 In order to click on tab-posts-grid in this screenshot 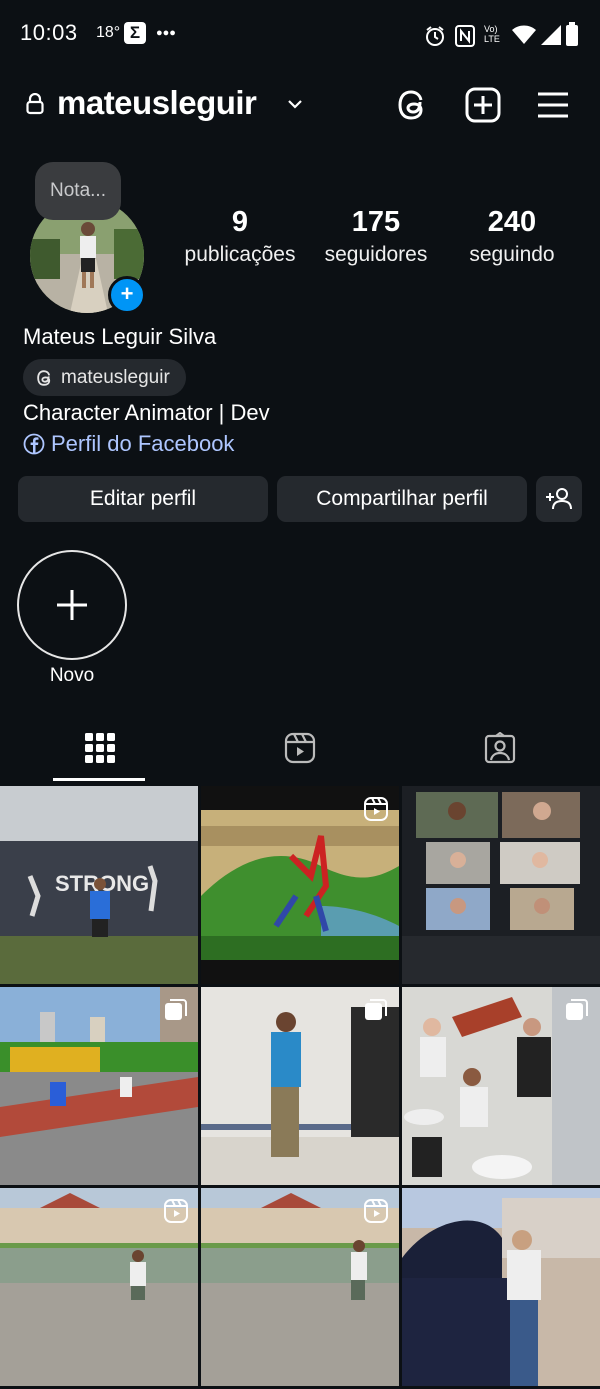, I will do `click(100, 750)`.